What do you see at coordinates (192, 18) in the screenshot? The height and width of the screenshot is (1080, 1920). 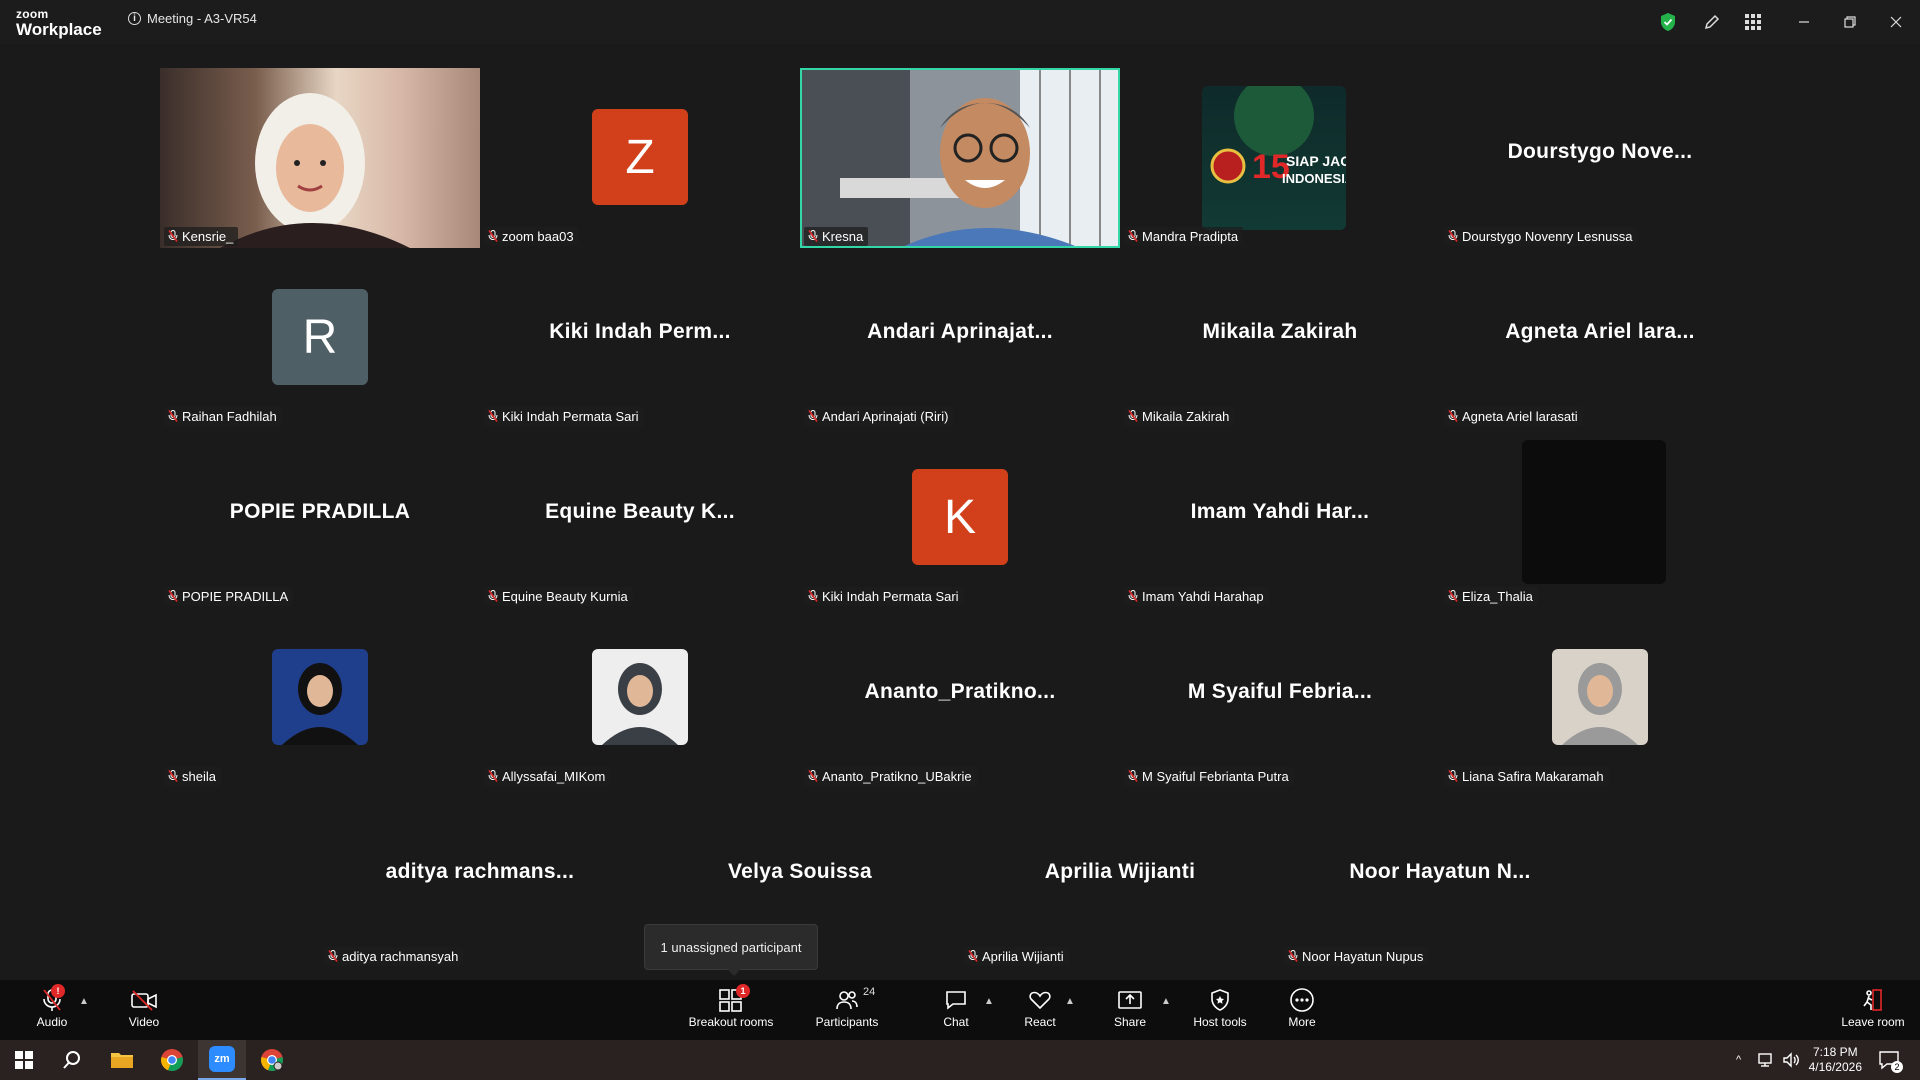 I see `meeting-info-button: i Meeting - A3-VR54` at bounding box center [192, 18].